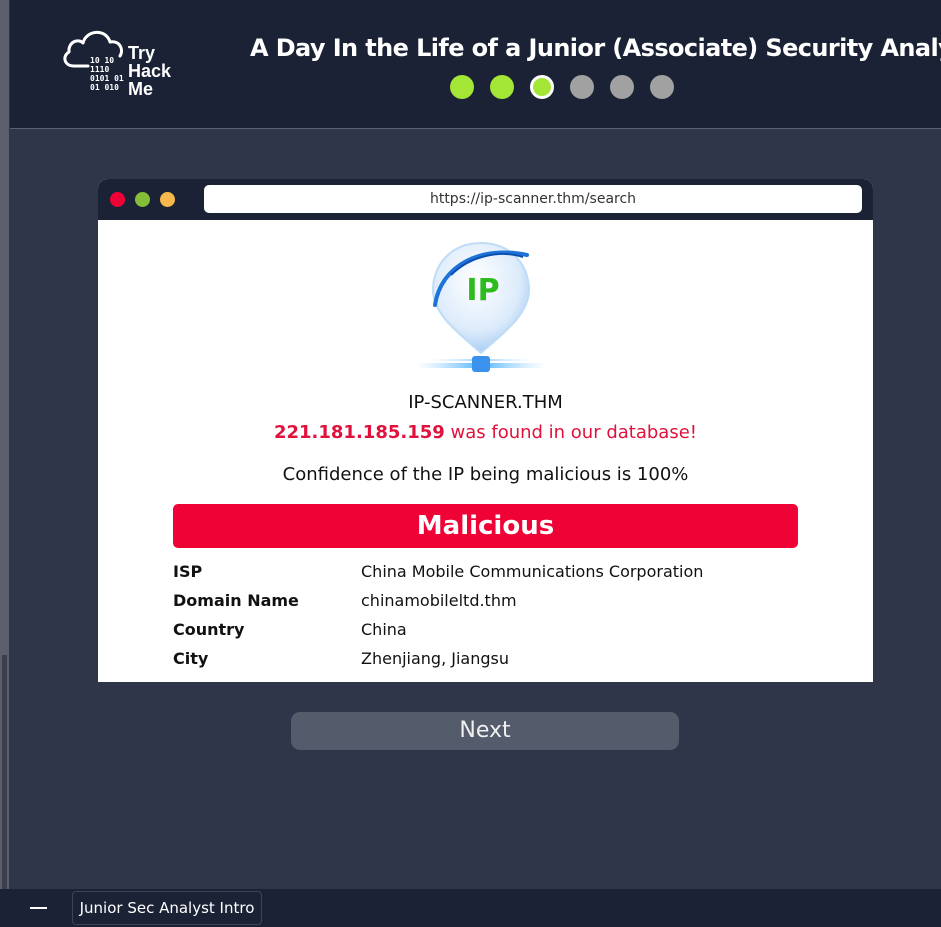 This screenshot has height=927, width=941. I want to click on detail-row-city: City Zhenjiang, Jiangsu, so click(485, 663).